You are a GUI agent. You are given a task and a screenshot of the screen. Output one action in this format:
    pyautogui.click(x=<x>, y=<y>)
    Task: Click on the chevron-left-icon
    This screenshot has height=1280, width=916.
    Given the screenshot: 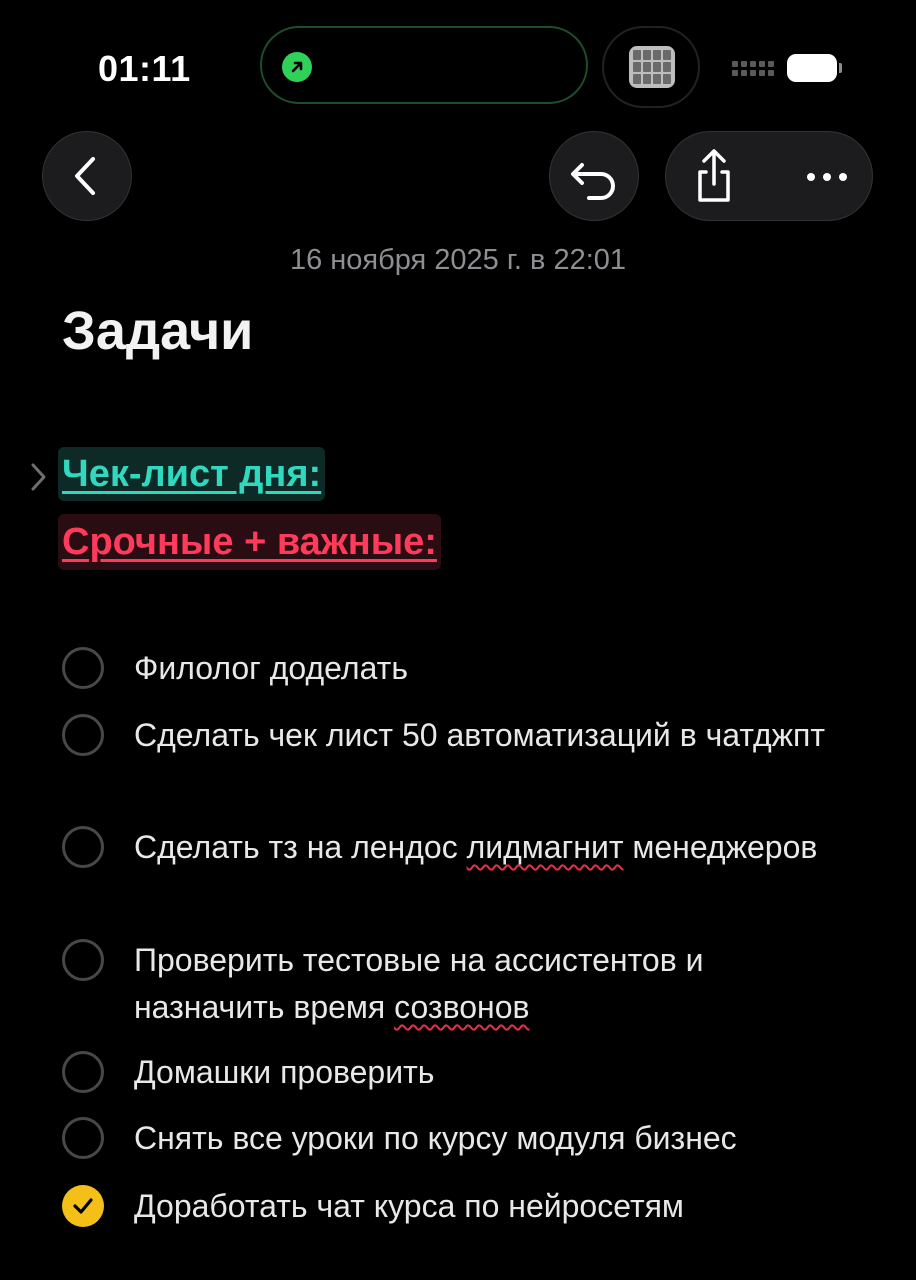 What is the action you would take?
    pyautogui.click(x=85, y=176)
    